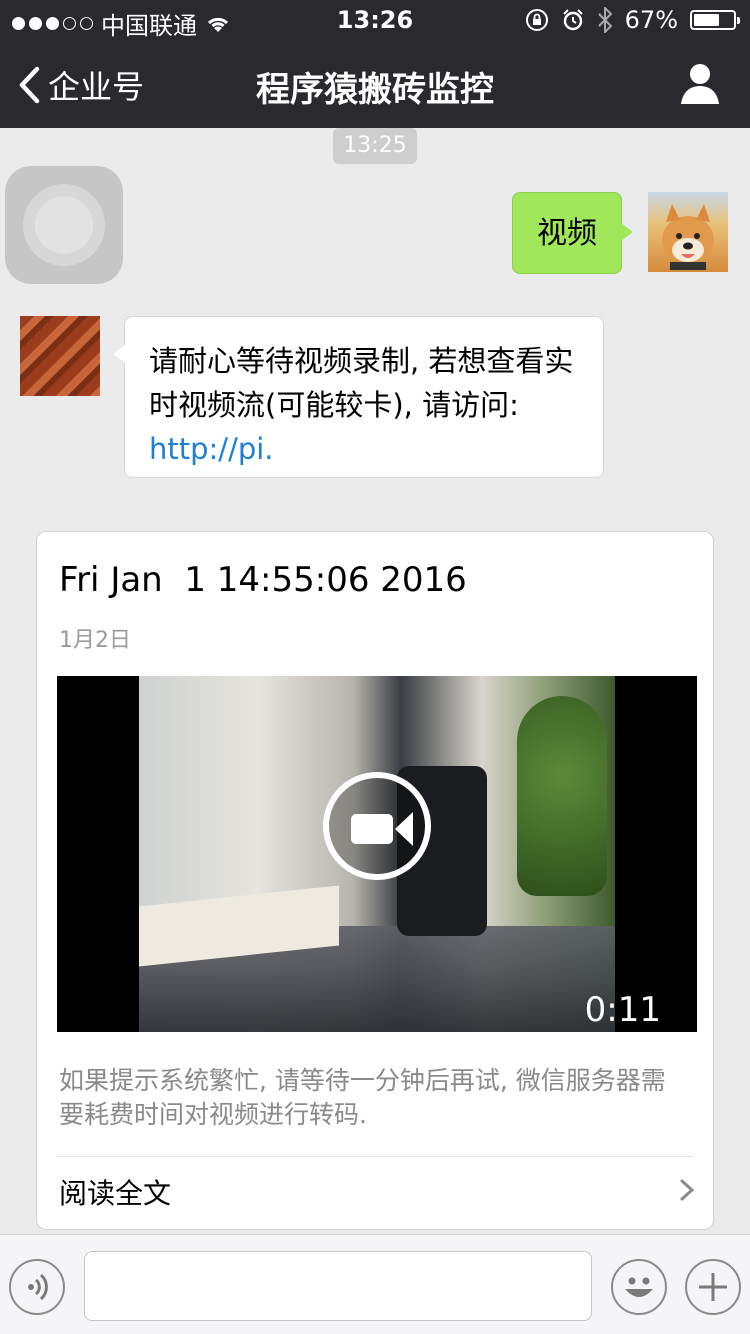 The image size is (750, 1334). I want to click on voice-icon, so click(38, 1287).